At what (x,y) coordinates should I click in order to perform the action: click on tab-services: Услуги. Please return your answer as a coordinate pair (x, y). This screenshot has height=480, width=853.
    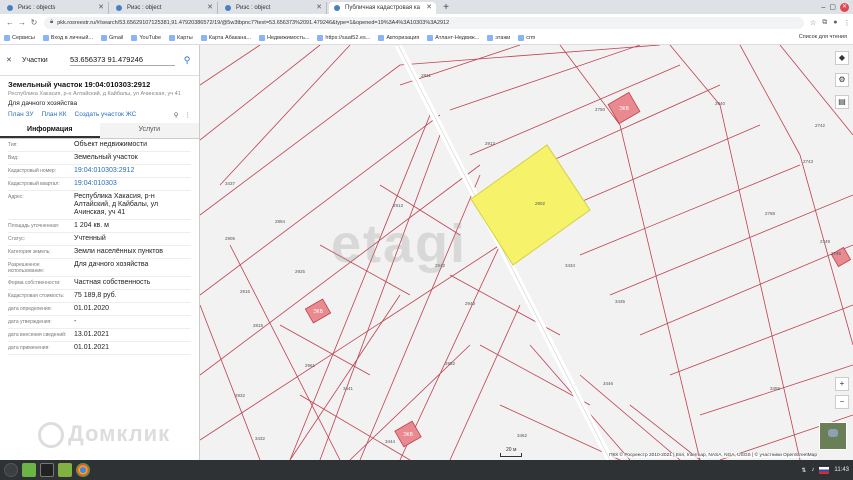
    Looking at the image, I should click on (149, 130).